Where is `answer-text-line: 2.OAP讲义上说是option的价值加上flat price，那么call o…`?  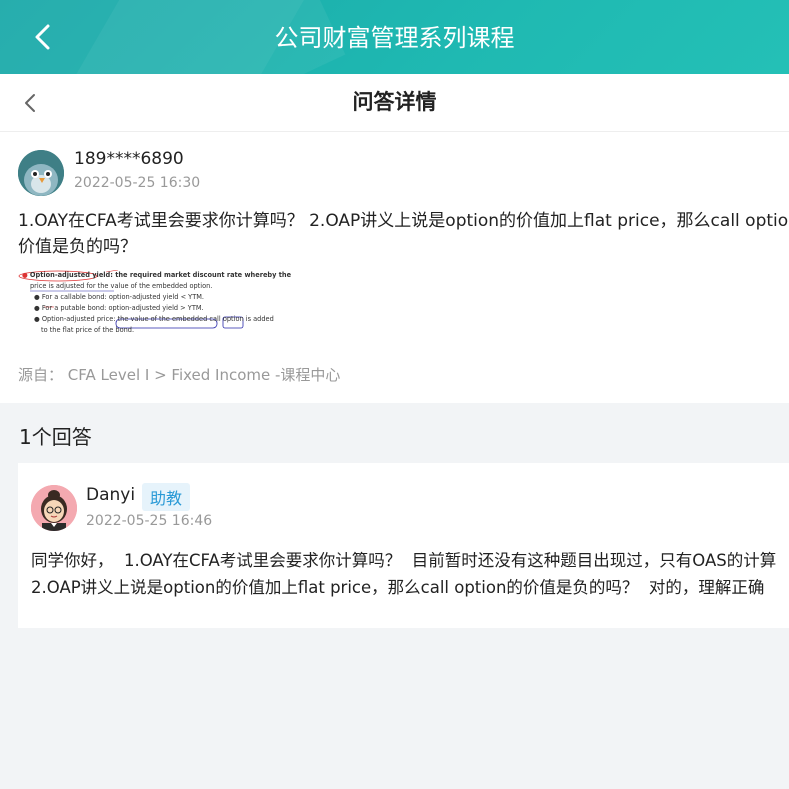 answer-text-line: 2.OAP讲义上说是option的价值加上flat price，那么call o… is located at coordinates (398, 587).